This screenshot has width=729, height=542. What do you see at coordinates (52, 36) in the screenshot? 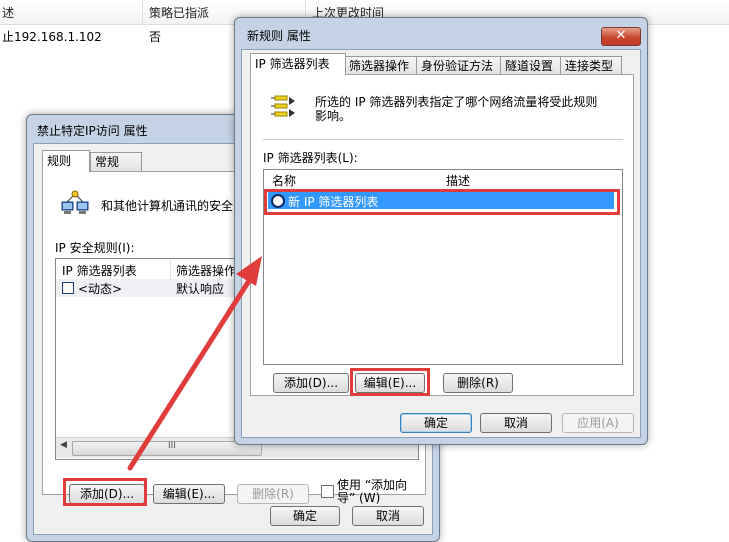
I see `policy-name-cell: 止192.168.1.102` at bounding box center [52, 36].